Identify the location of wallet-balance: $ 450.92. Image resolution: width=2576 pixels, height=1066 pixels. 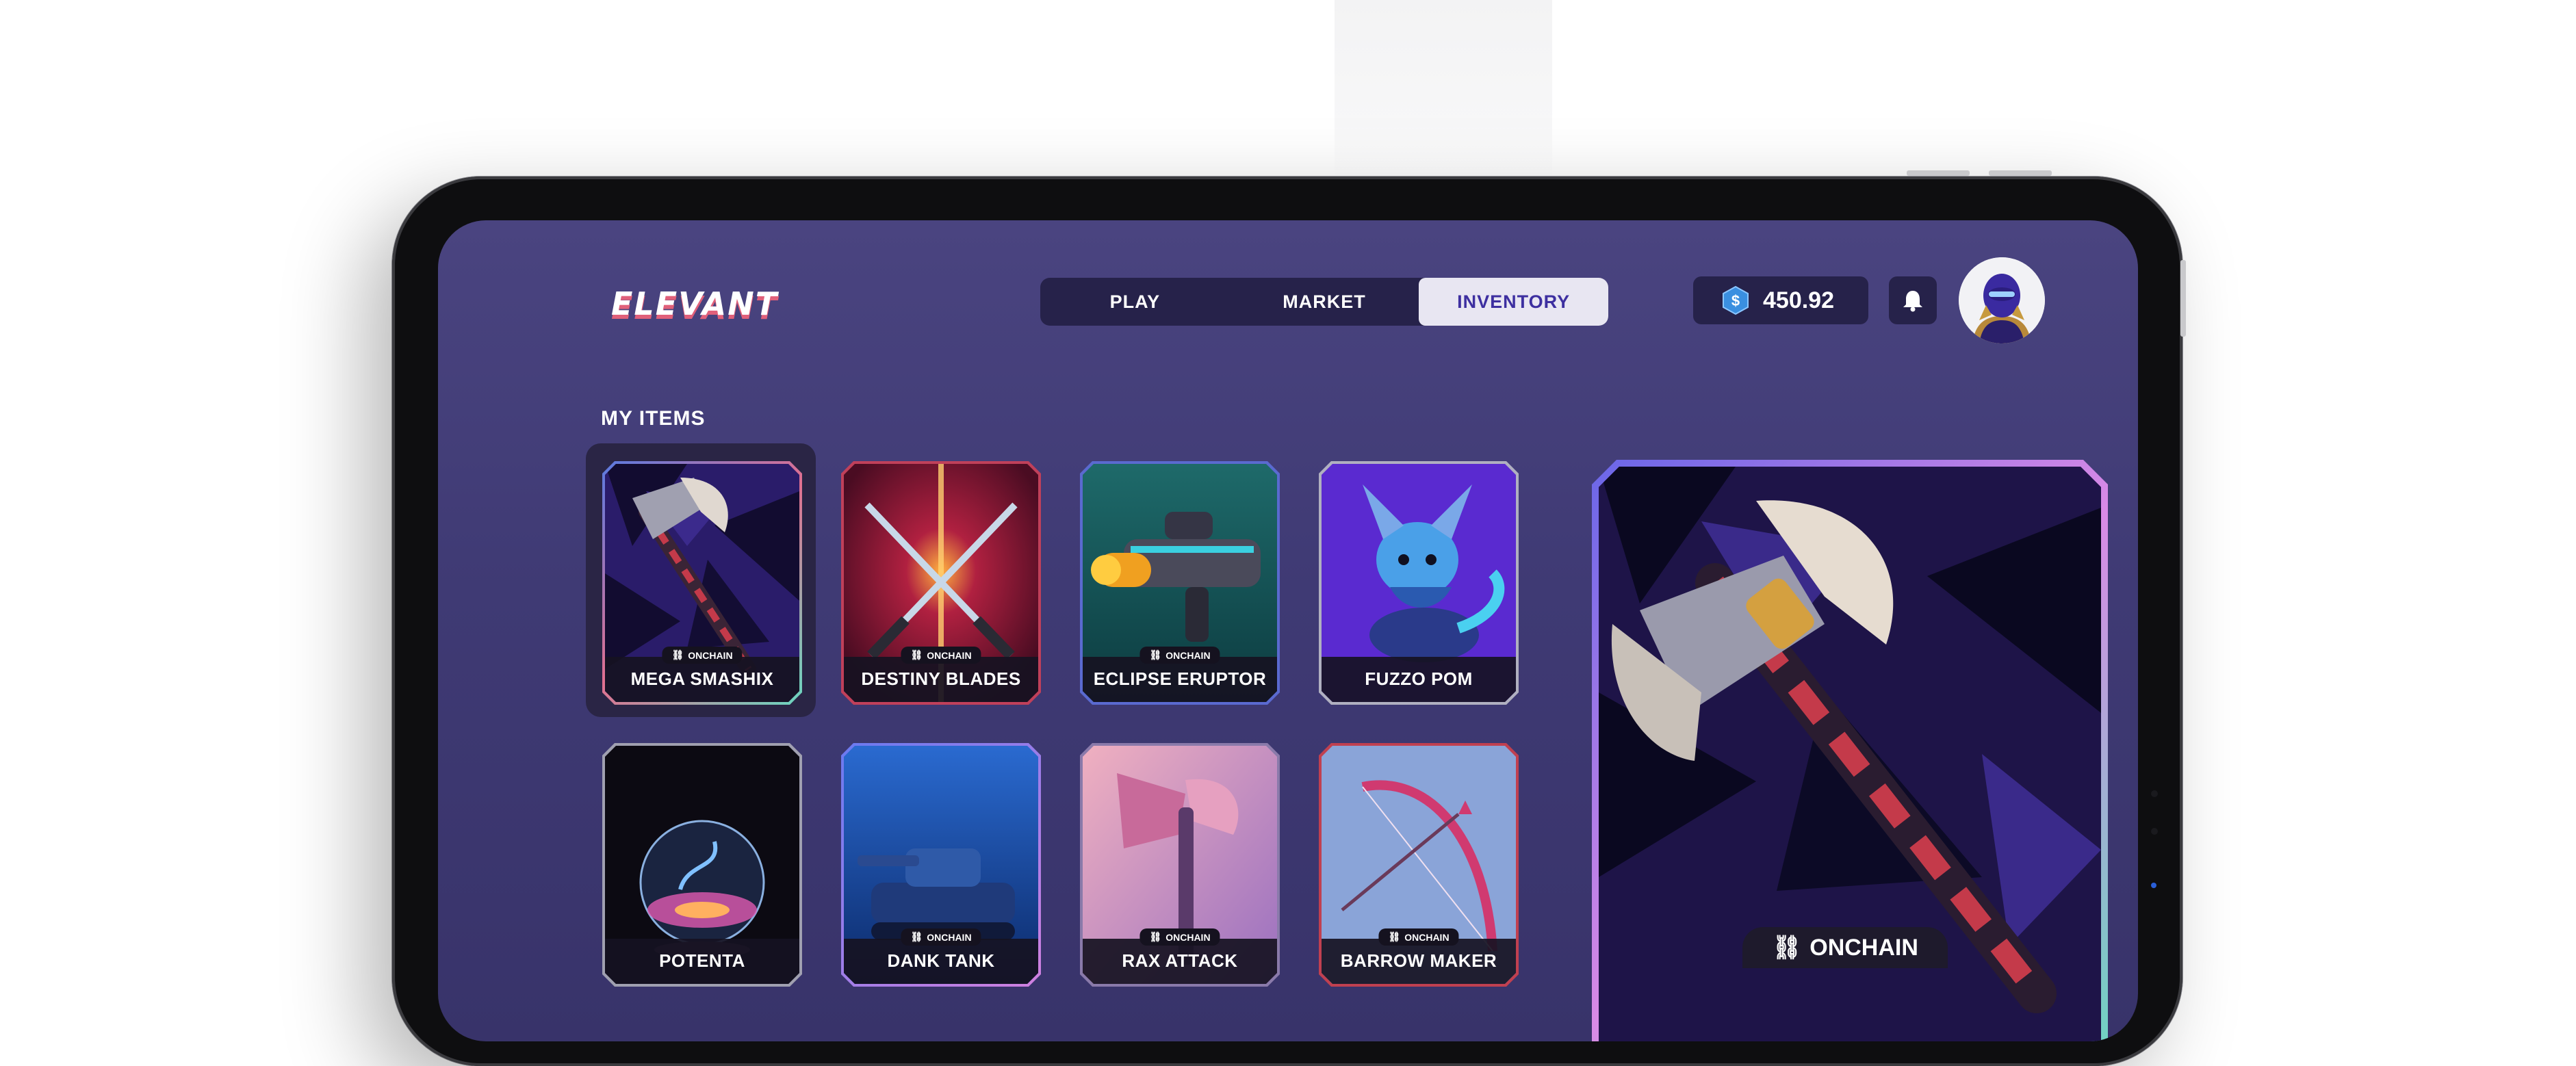
(1780, 300).